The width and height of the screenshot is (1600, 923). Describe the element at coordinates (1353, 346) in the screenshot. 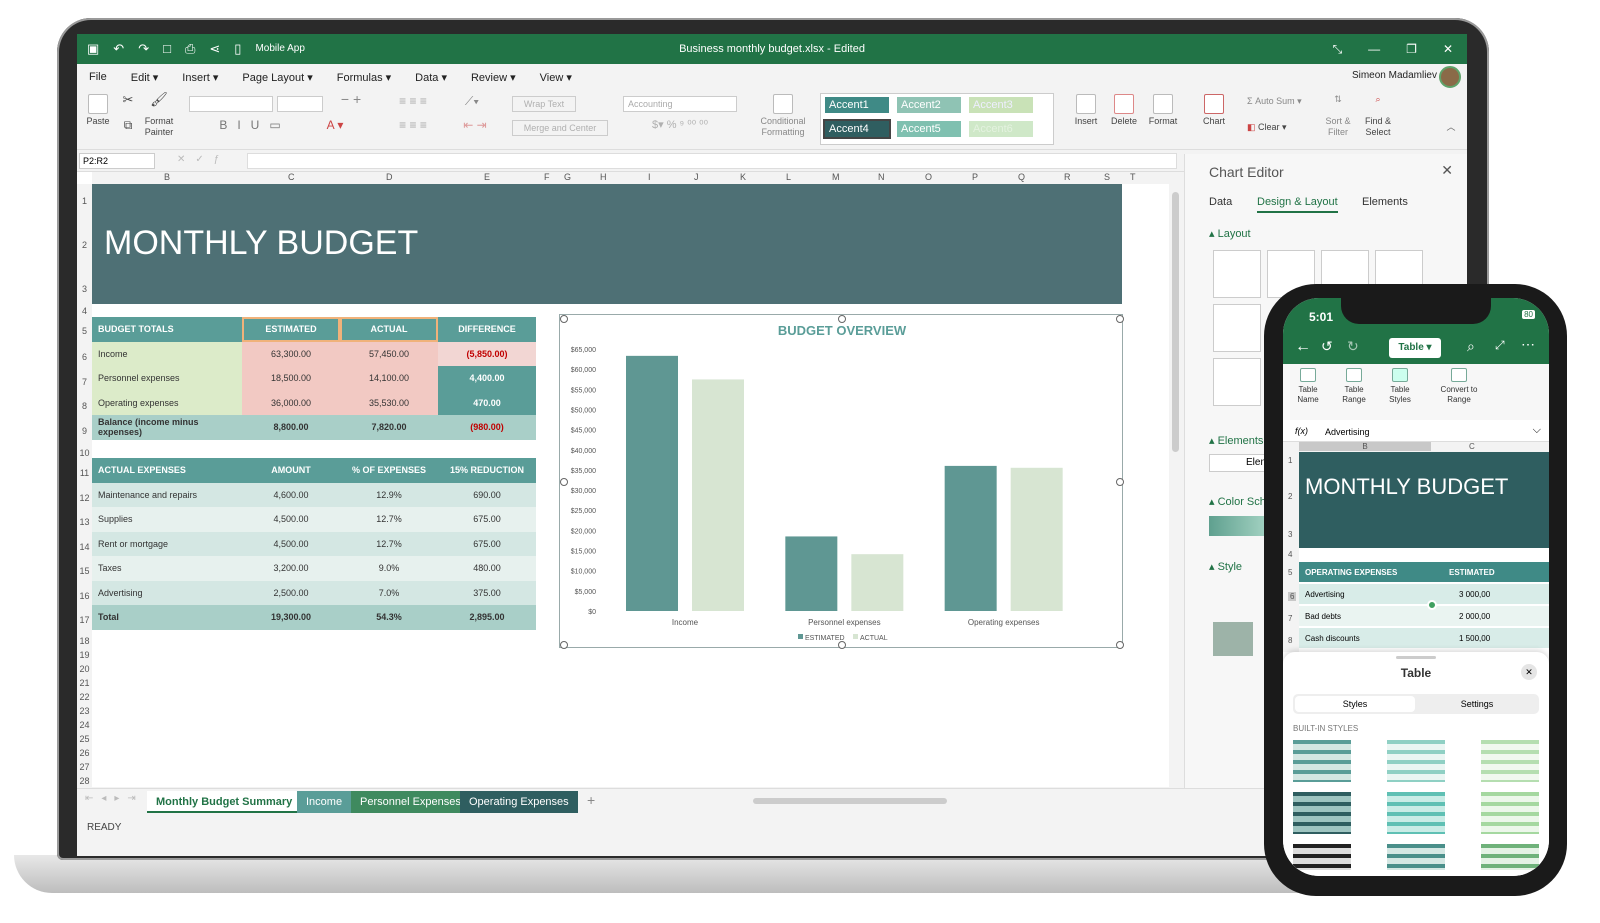

I see `redo-icon: ↻` at that location.